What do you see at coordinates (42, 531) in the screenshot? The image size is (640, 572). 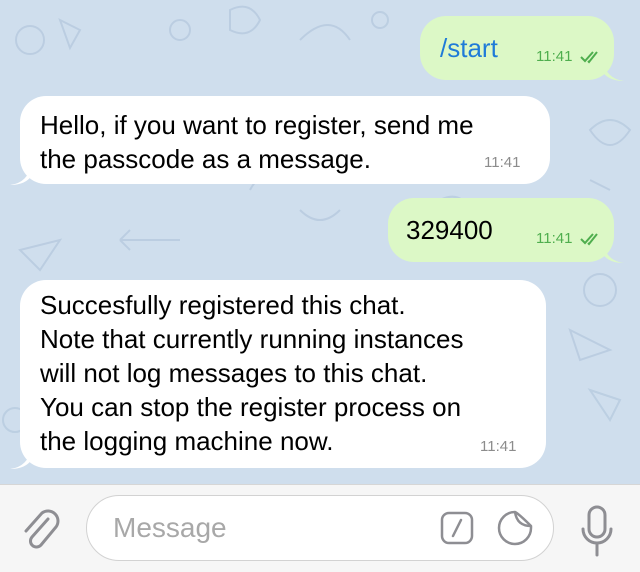 I see `paperclip-icon` at bounding box center [42, 531].